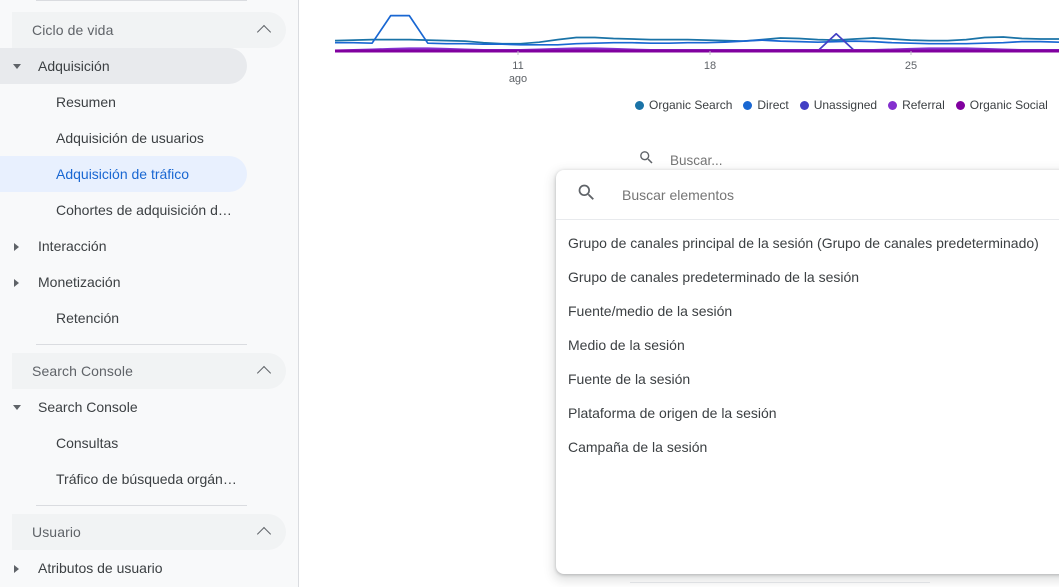 This screenshot has height=587, width=1059. Describe the element at coordinates (56, 532) in the screenshot. I see `sidebar-section-label: Usuario` at that location.